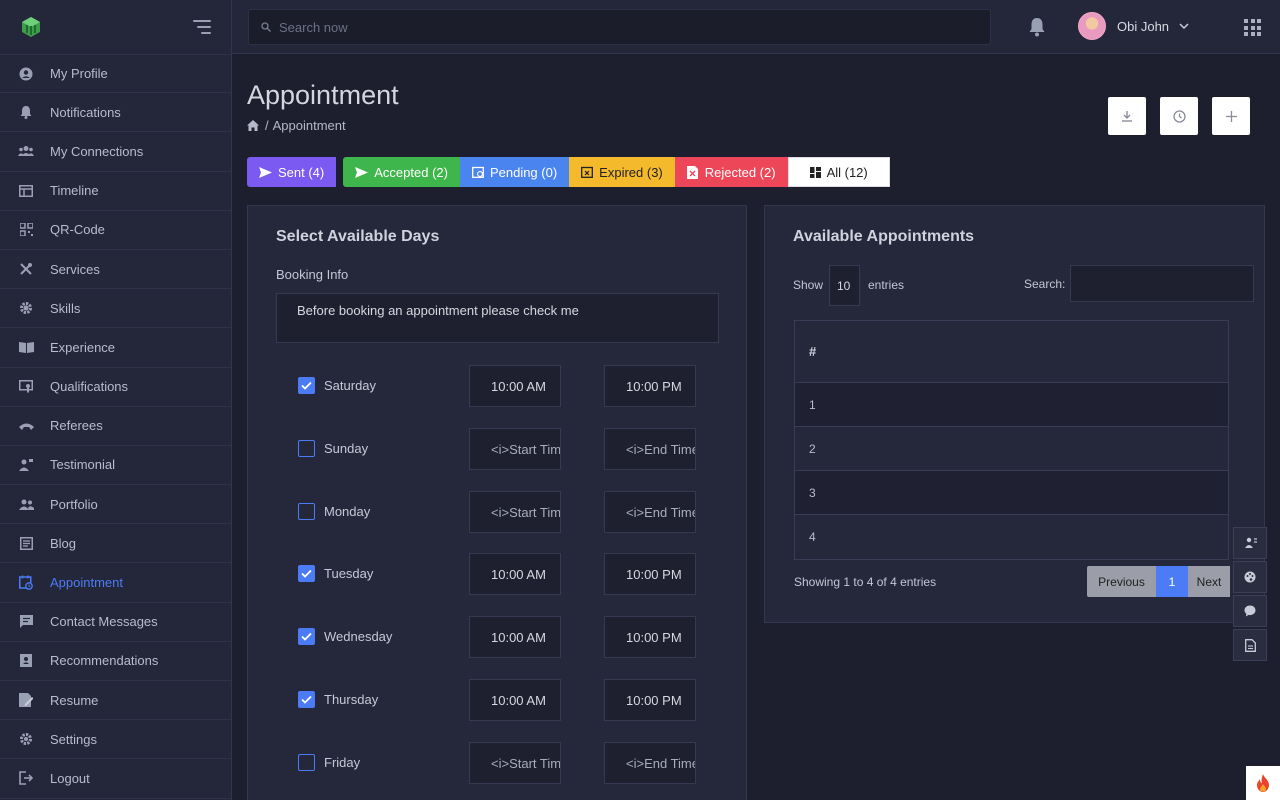  What do you see at coordinates (292, 172) in the screenshot?
I see `tab-sent: Sent (4)` at bounding box center [292, 172].